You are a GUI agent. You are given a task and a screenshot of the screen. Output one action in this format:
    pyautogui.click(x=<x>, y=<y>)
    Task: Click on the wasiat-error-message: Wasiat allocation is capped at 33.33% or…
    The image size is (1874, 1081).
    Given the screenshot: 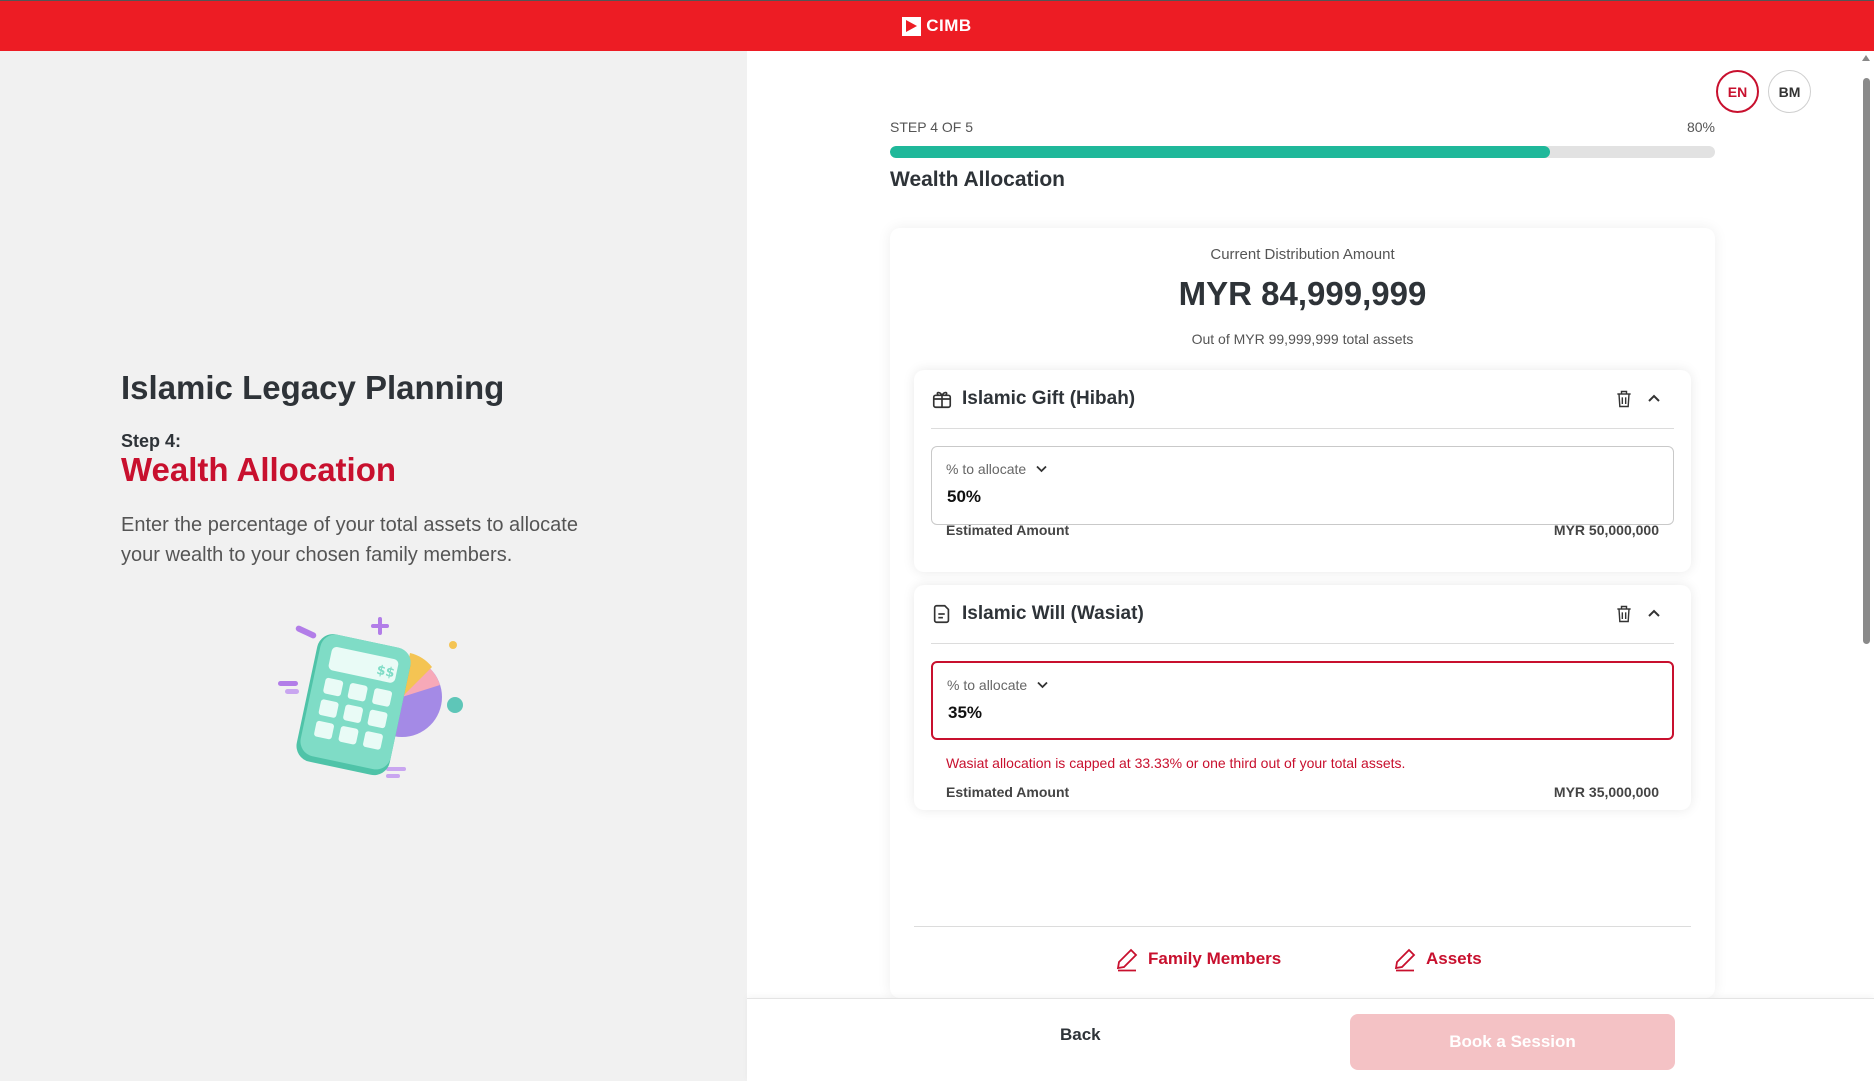 What is the action you would take?
    pyautogui.click(x=1176, y=763)
    